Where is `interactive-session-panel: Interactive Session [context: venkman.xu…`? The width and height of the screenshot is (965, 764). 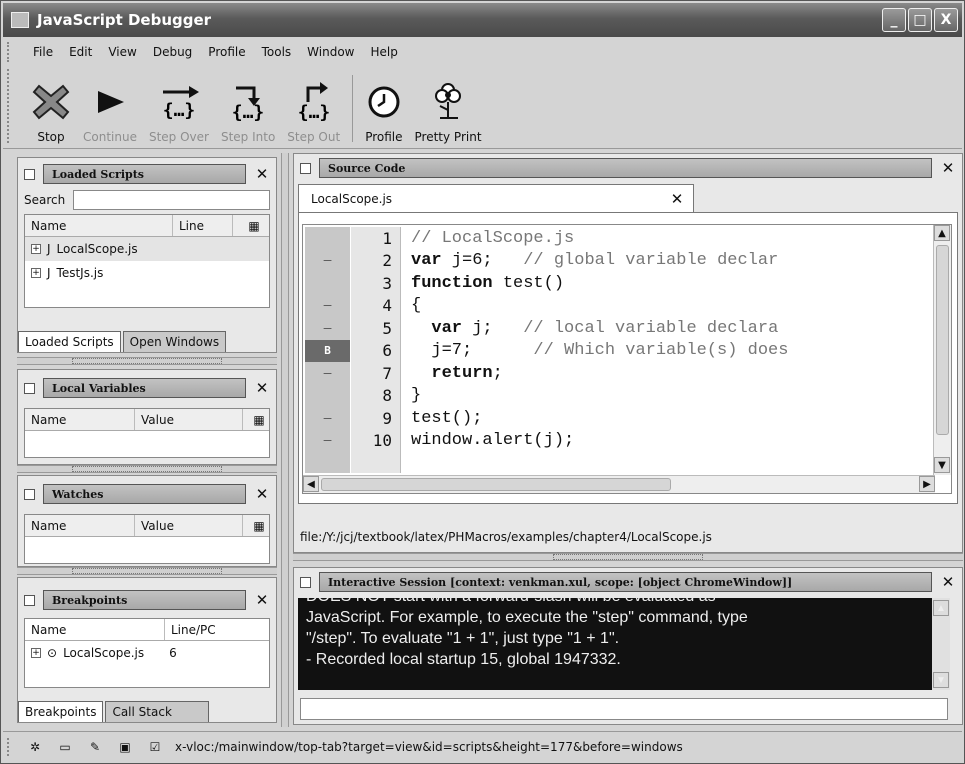 interactive-session-panel: Interactive Session [context: venkman.xu… is located at coordinates (628, 646).